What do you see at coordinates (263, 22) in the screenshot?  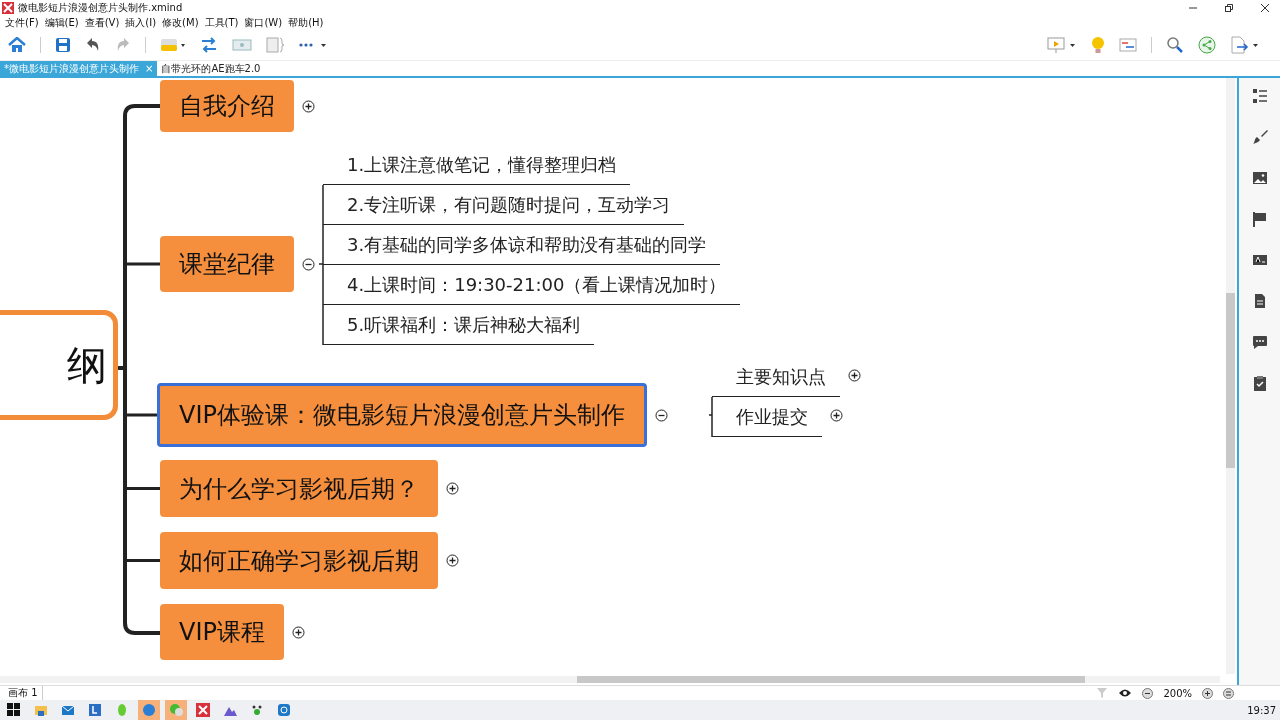 I see `menu-item: 窗口(W)` at bounding box center [263, 22].